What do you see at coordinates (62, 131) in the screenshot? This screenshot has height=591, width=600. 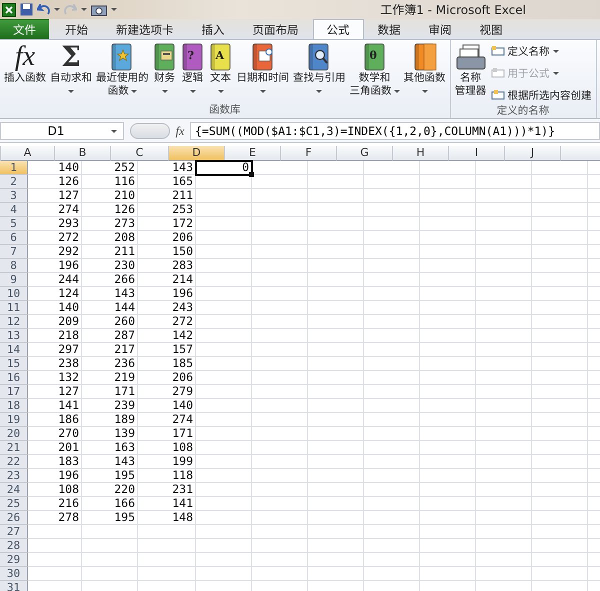 I see `name-box: D1` at bounding box center [62, 131].